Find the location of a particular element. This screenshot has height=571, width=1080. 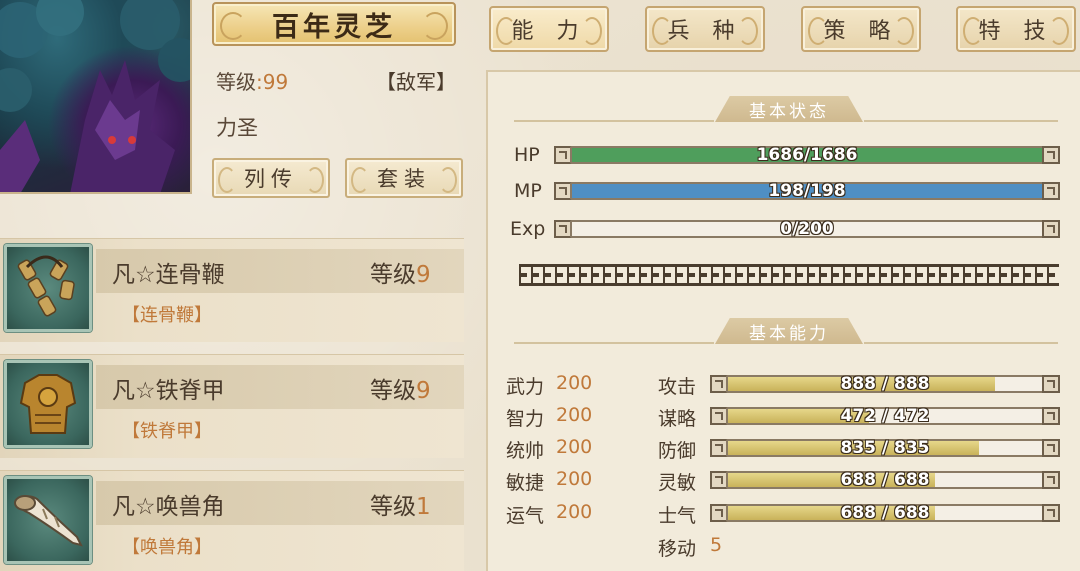

luck-value: 200 is located at coordinates (574, 512).